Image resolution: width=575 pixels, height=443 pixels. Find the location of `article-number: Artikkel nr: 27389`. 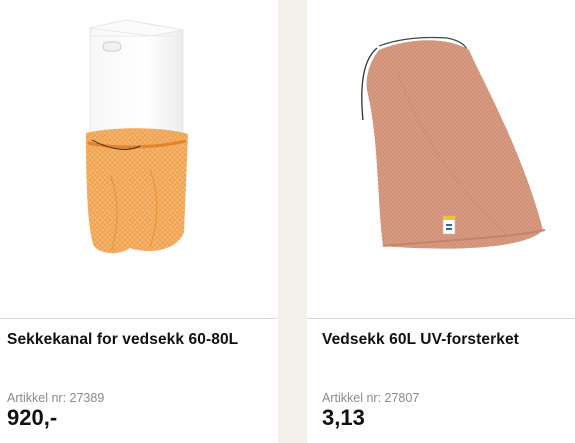

article-number: Artikkel nr: 27389 is located at coordinates (56, 398).